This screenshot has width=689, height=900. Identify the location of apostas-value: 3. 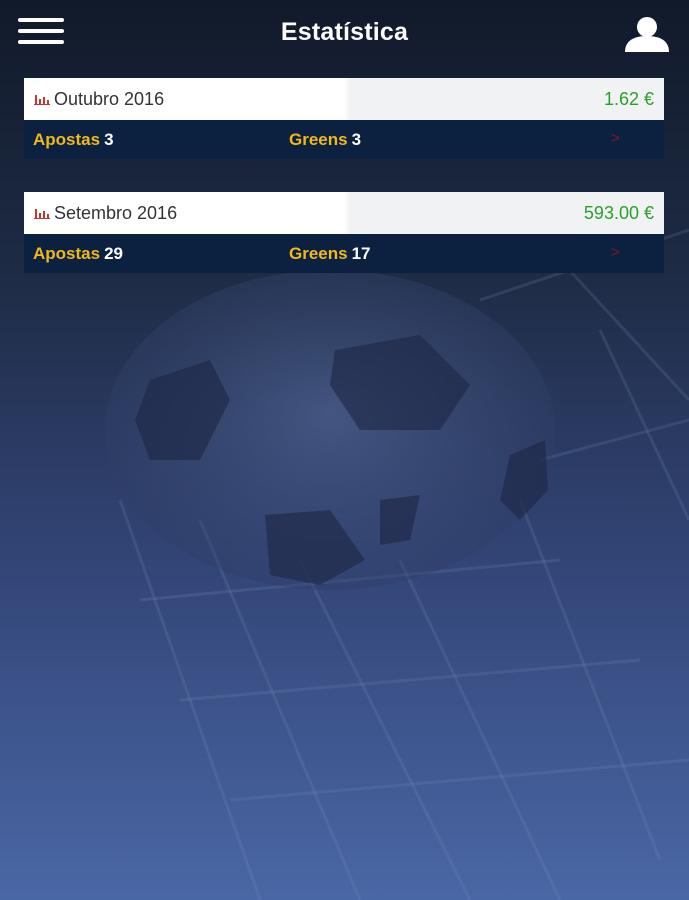
(109, 139).